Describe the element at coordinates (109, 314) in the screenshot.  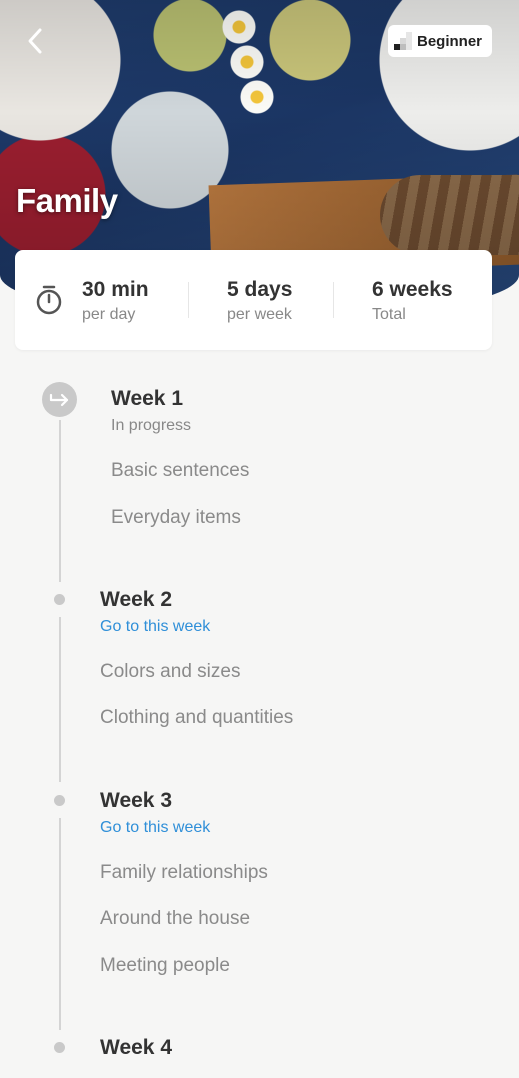
I see `stat-label: per day` at that location.